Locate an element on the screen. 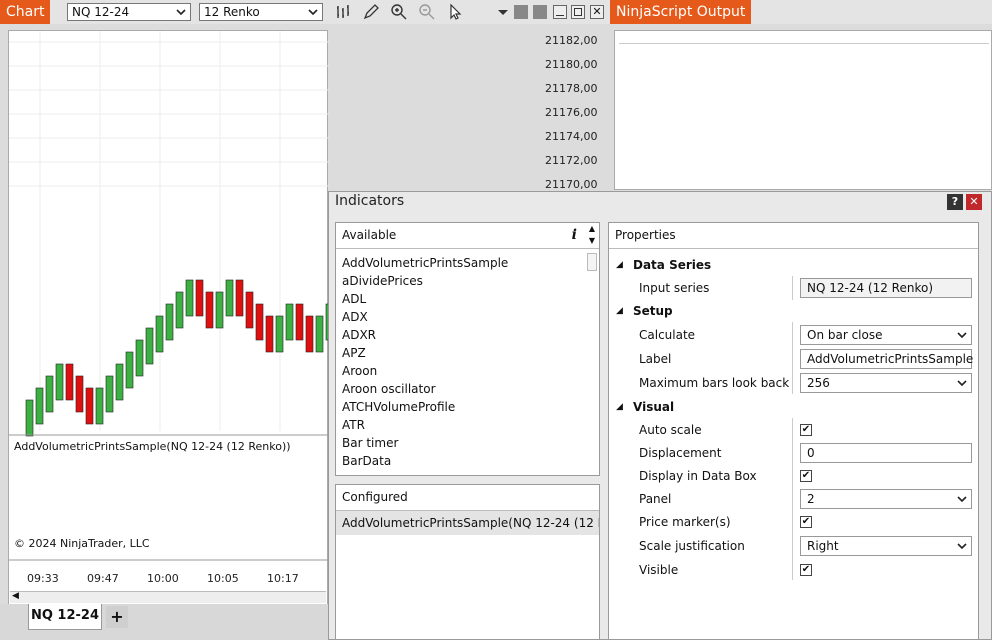 This screenshot has height=640, width=992. chart-window-label: Chart is located at coordinates (25, 12).